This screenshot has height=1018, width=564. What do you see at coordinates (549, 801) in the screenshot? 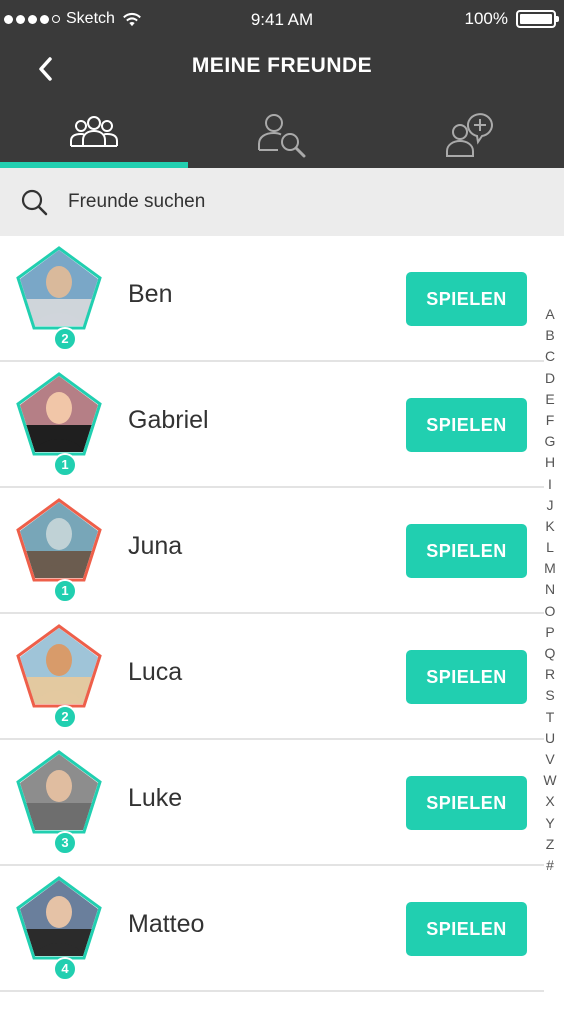
I see `alphabet-letter: X` at bounding box center [549, 801].